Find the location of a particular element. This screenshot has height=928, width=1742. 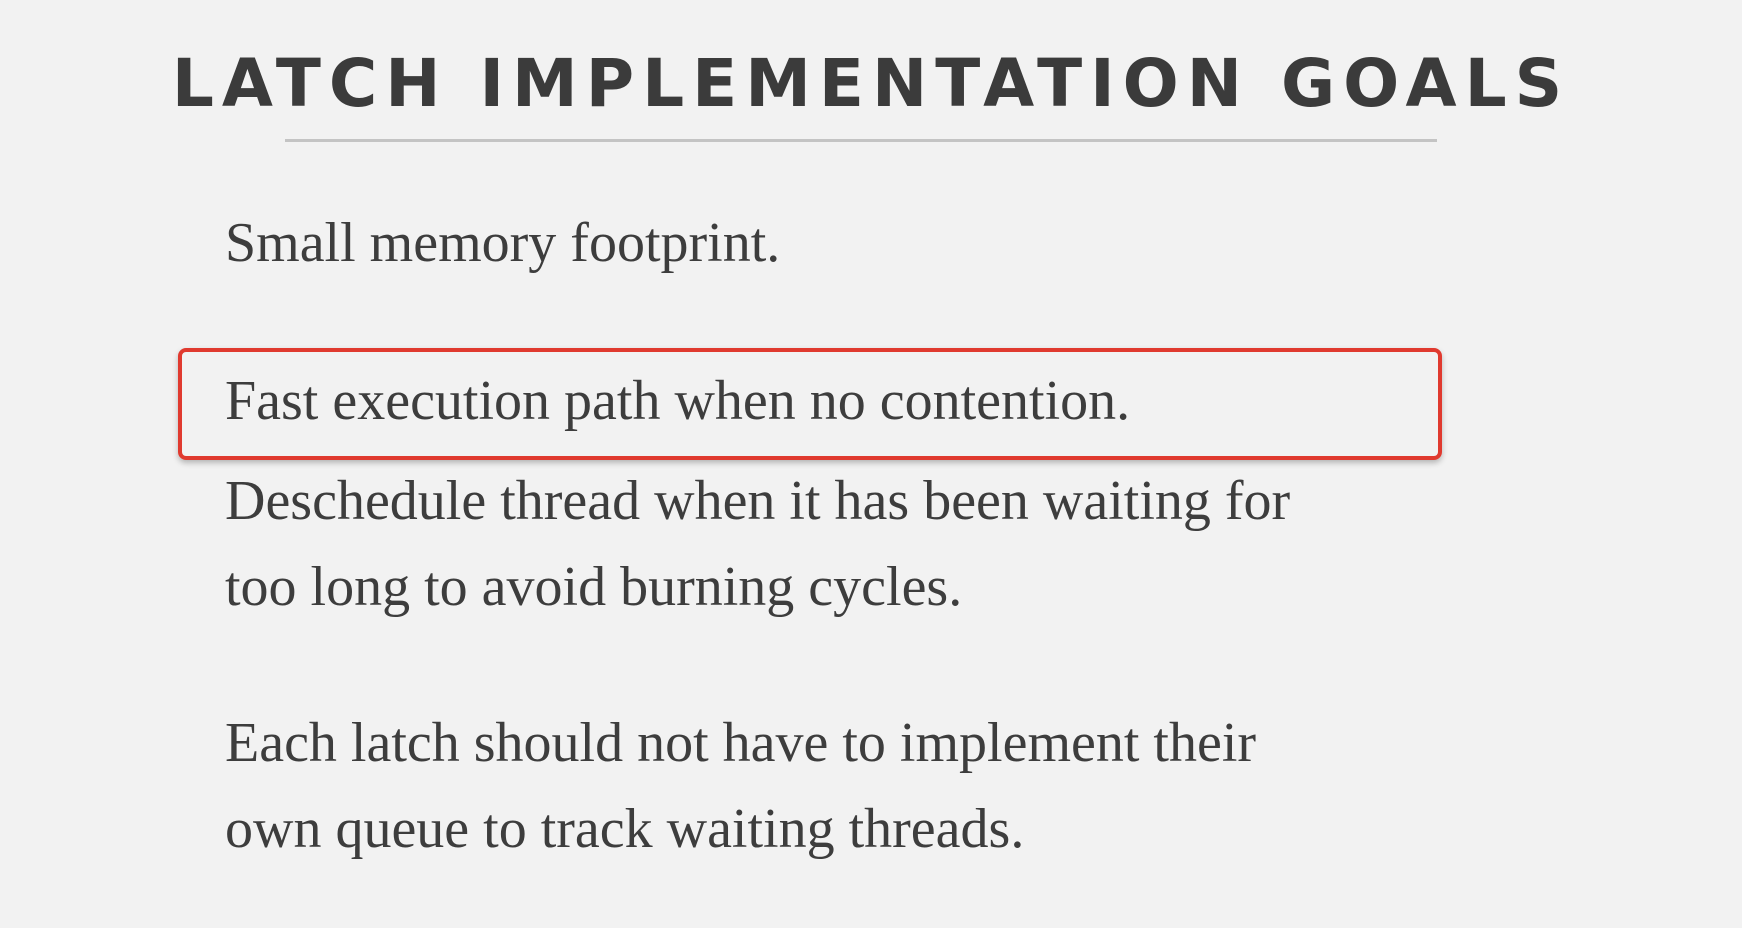

highlight-box is located at coordinates (810, 404).